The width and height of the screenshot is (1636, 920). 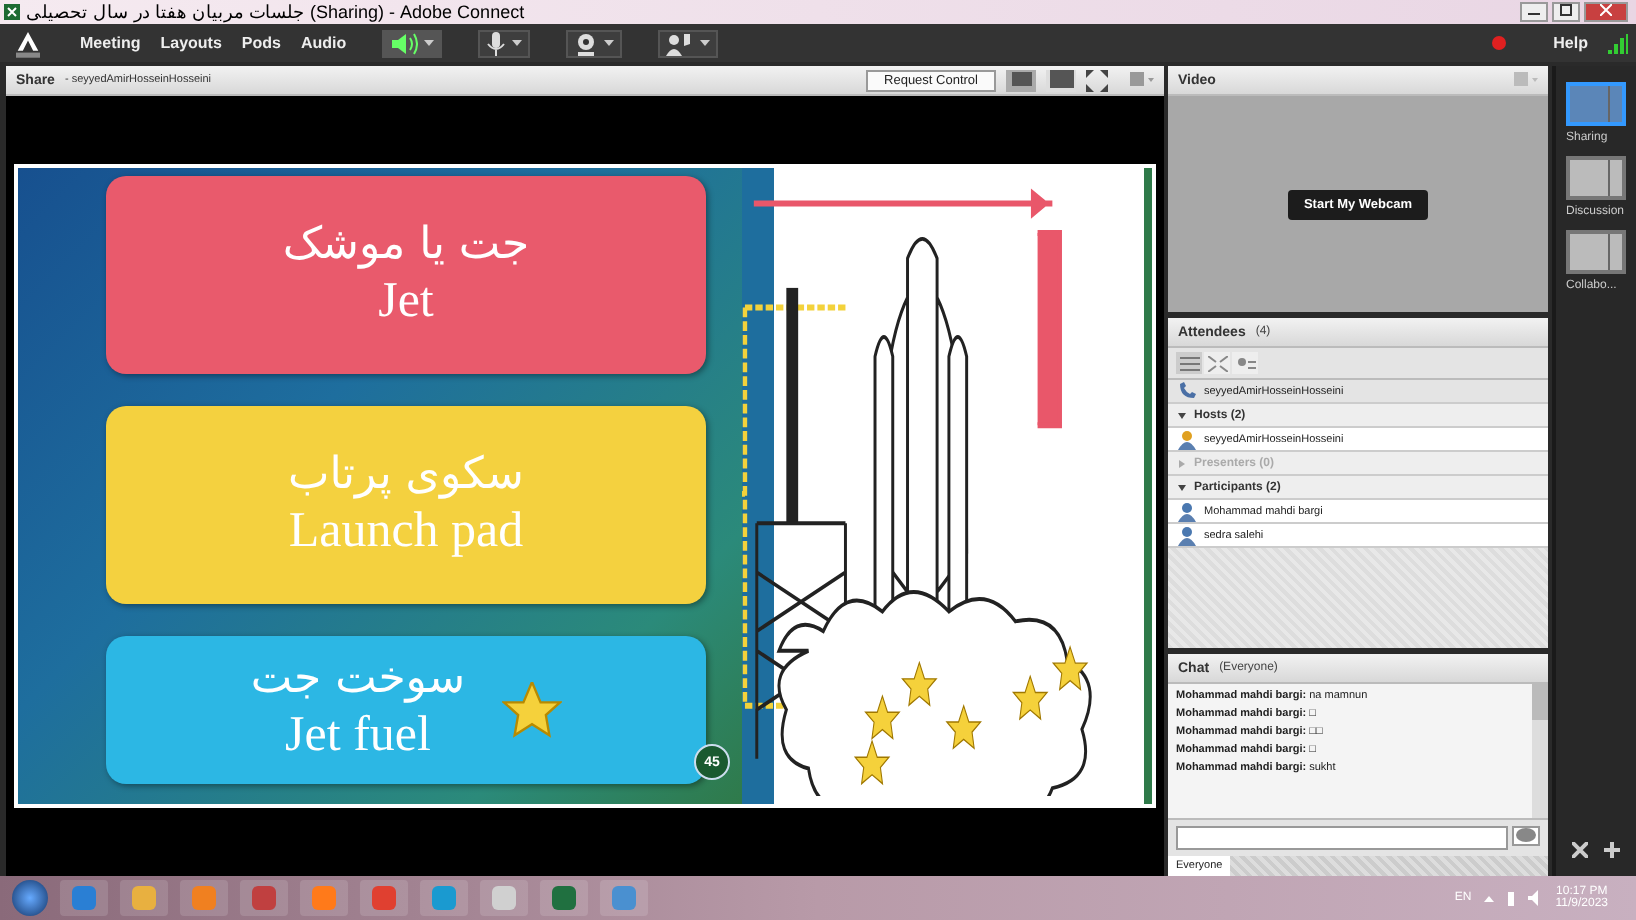 What do you see at coordinates (1245, 363) in the screenshot?
I see `role-view-button` at bounding box center [1245, 363].